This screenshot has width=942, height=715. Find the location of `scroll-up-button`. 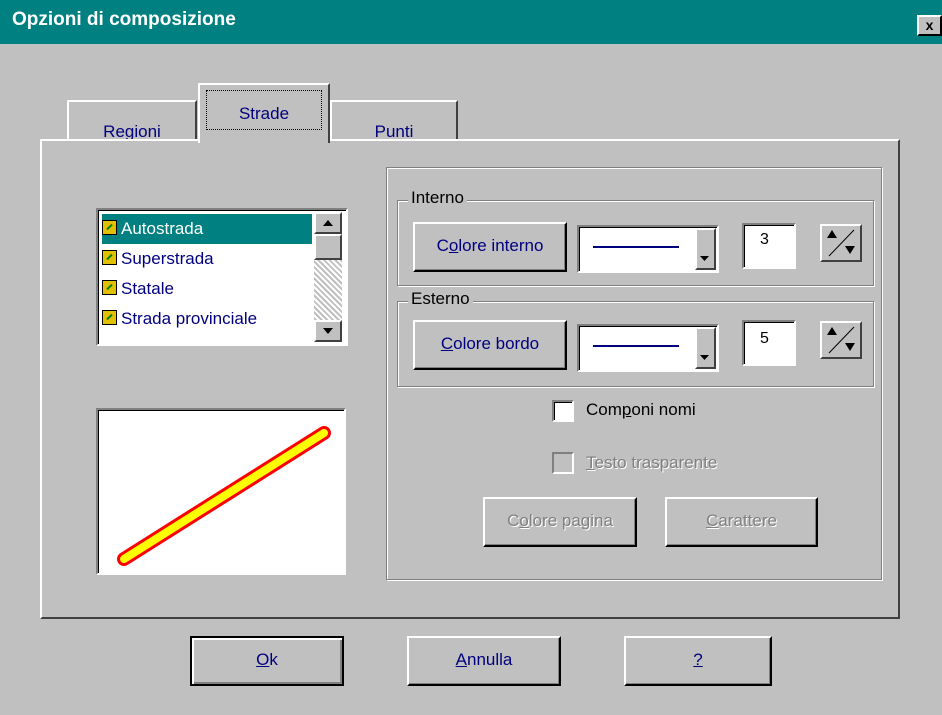

scroll-up-button is located at coordinates (328, 223).